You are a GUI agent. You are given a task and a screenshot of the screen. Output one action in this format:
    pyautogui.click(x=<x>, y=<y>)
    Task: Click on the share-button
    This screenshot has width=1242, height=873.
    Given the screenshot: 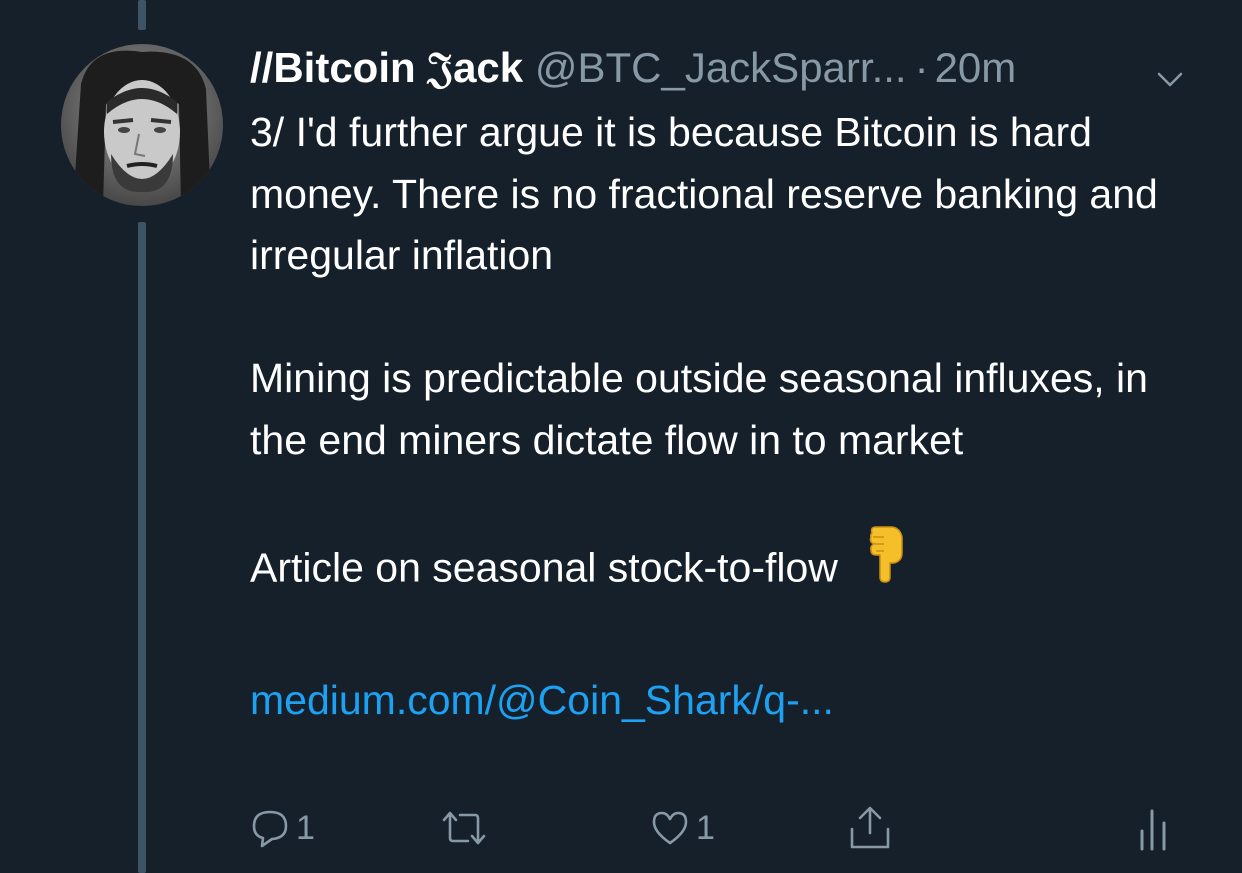 What is the action you would take?
    pyautogui.click(x=870, y=828)
    